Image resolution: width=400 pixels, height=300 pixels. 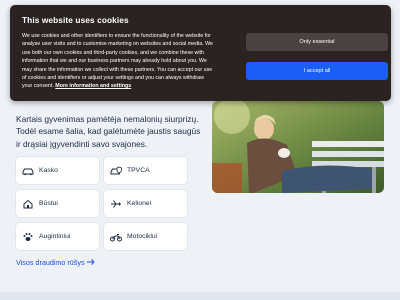 I want to click on arrow-right-icon, so click(x=90, y=262).